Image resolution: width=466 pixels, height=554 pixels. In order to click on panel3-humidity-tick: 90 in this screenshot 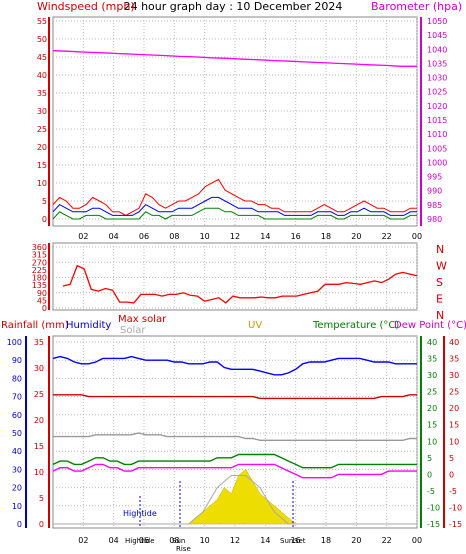, I will do `click(17, 360)`.